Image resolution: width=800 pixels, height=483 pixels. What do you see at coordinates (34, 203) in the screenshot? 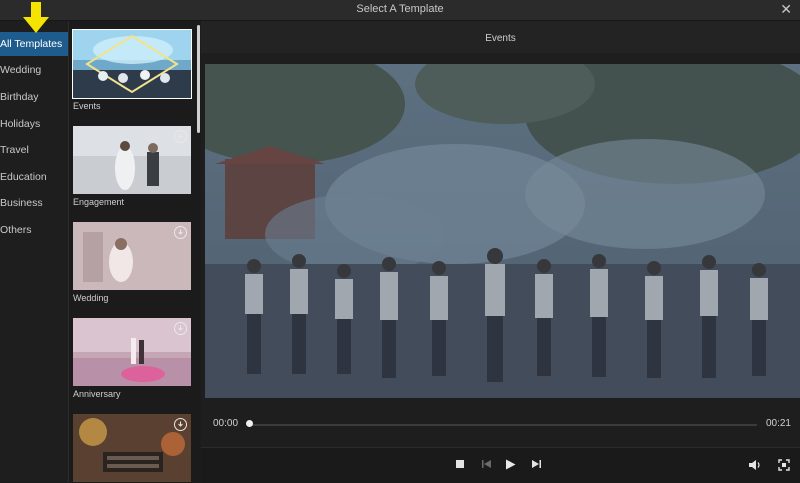
I see `sidebar-item-business: Business` at bounding box center [34, 203].